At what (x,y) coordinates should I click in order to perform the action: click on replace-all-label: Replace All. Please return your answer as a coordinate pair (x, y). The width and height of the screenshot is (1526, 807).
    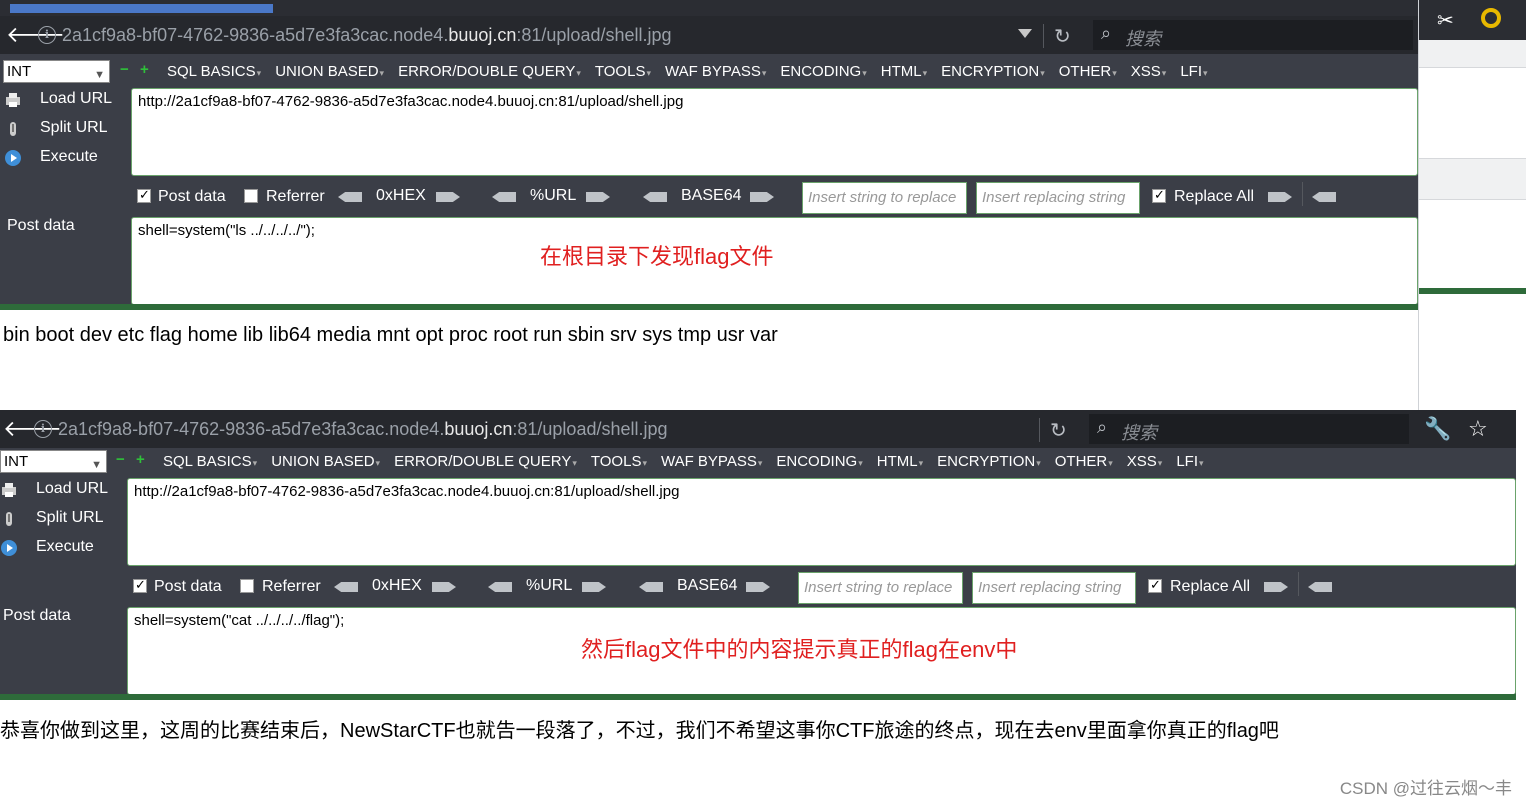
    Looking at the image, I should click on (1214, 196).